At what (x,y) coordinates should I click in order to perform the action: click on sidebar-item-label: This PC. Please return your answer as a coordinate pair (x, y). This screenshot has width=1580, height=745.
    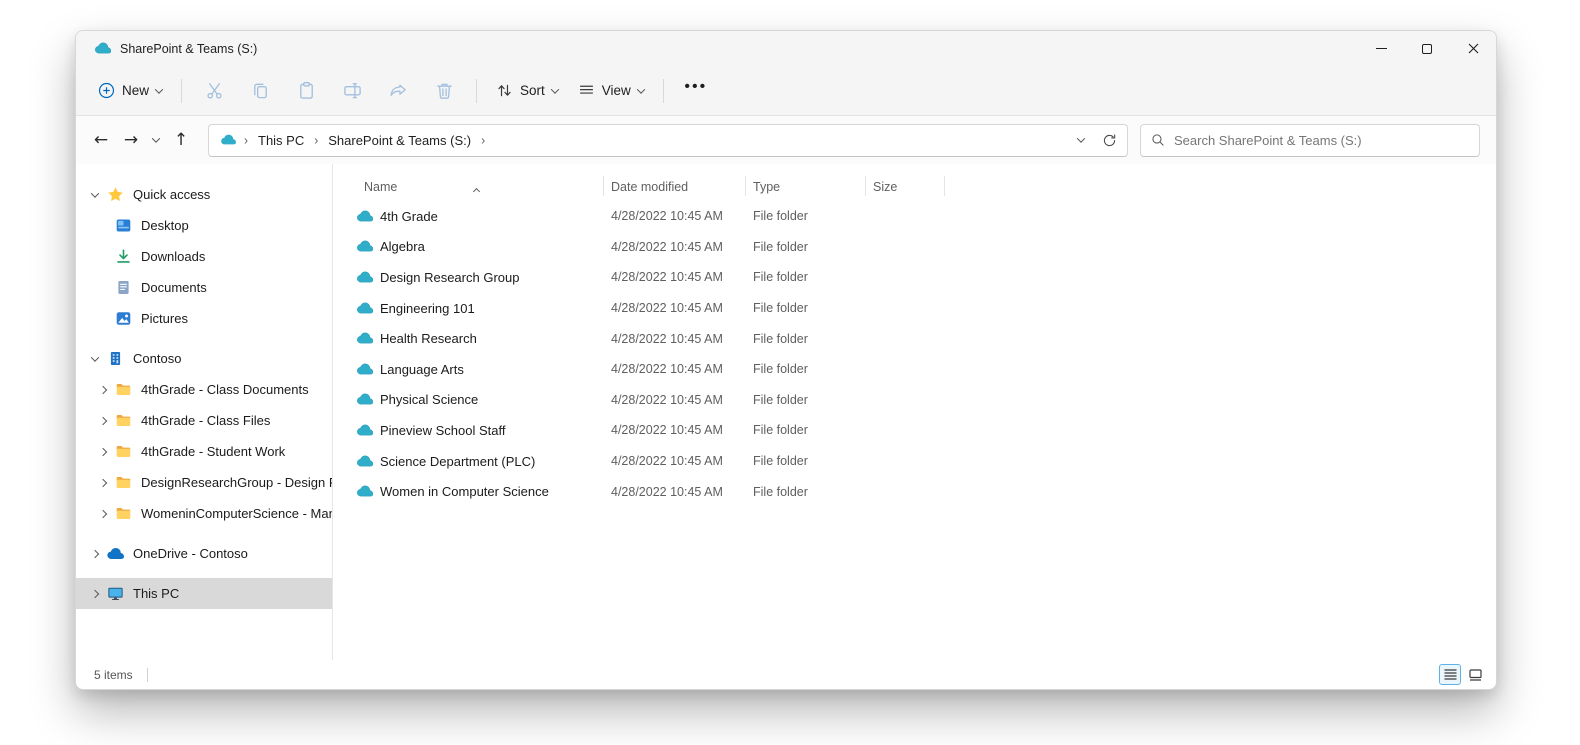
    Looking at the image, I should click on (156, 593).